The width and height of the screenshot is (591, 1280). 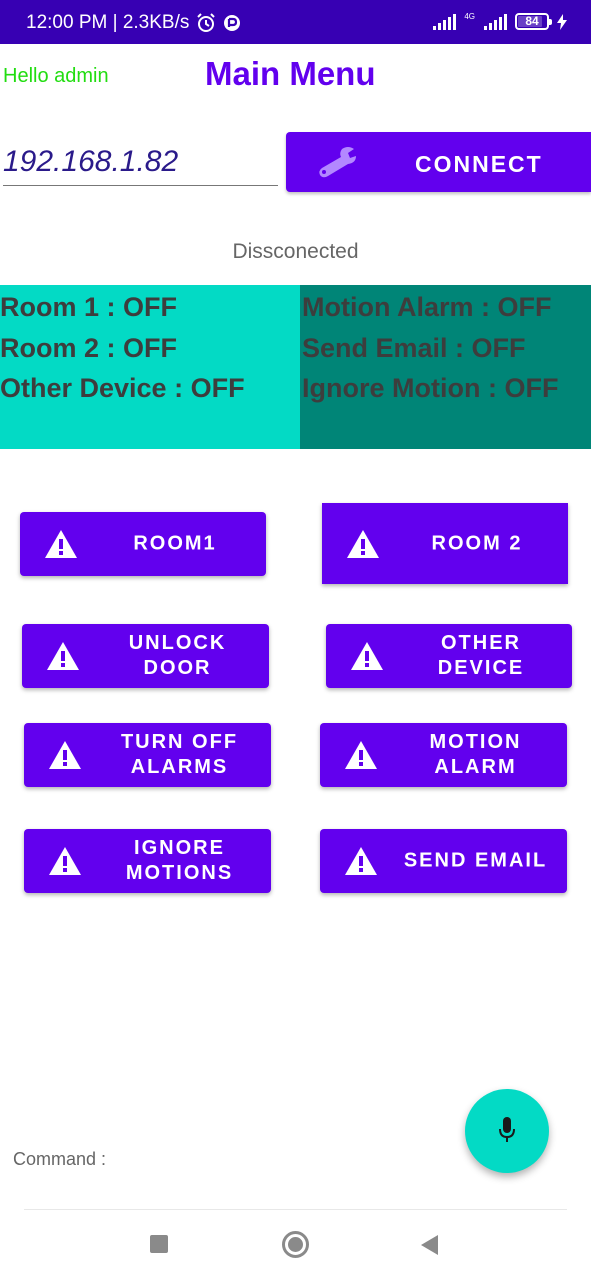 What do you see at coordinates (290, 73) in the screenshot?
I see `page-title: Main Menu` at bounding box center [290, 73].